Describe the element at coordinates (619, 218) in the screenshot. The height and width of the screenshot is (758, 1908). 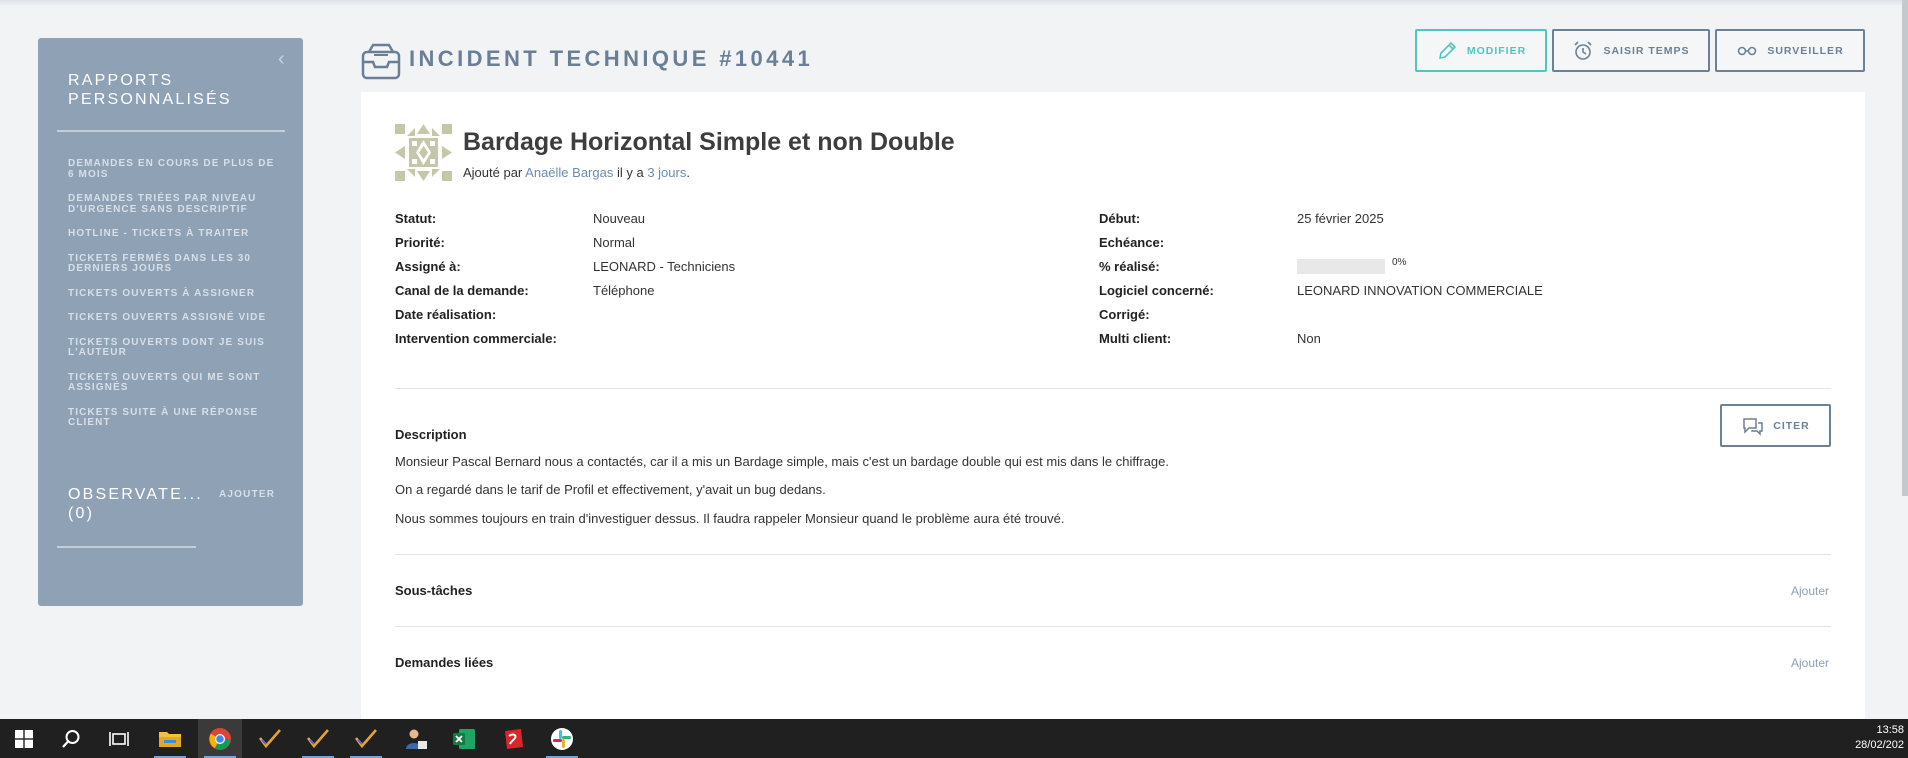
I see `field-value: Nouveau` at that location.